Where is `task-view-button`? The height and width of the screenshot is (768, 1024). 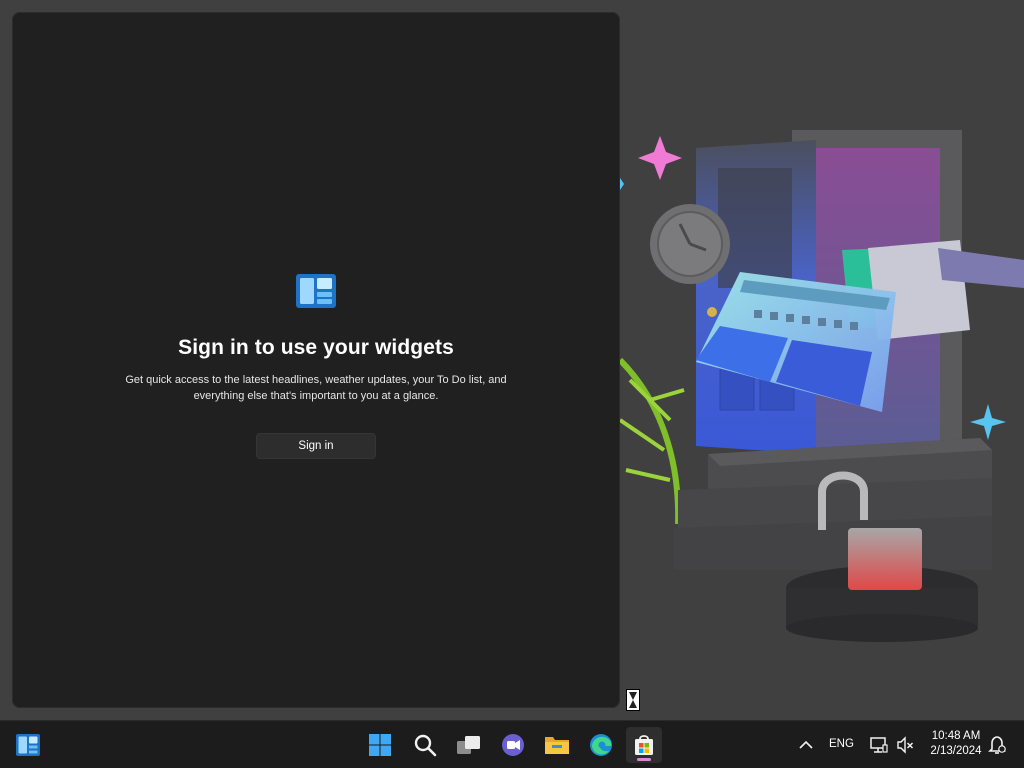 task-view-button is located at coordinates (469, 745).